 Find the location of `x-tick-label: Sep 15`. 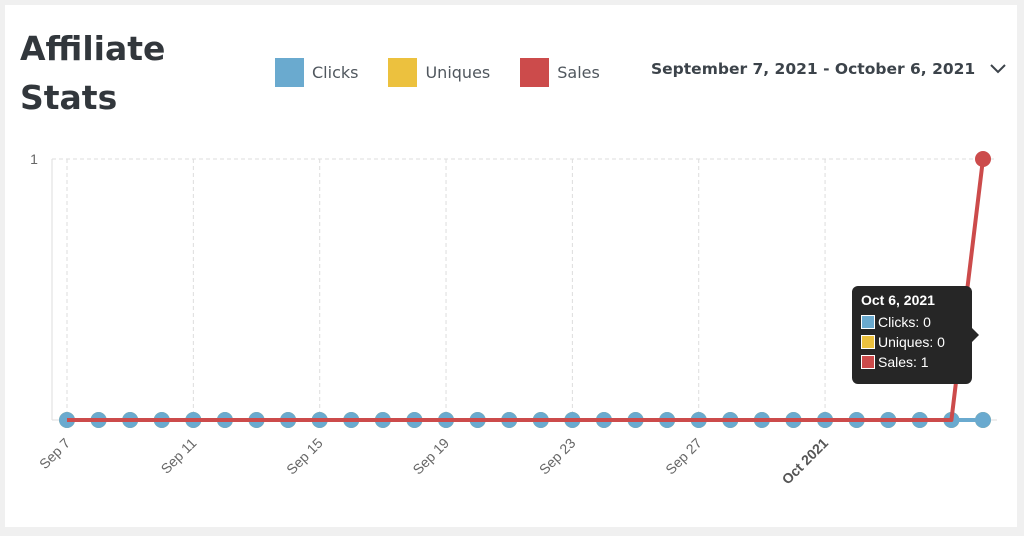

x-tick-label: Sep 15 is located at coordinates (304, 456).